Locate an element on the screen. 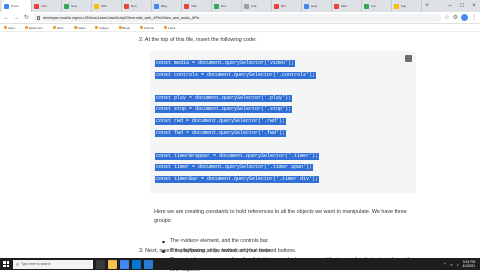 The width and height of the screenshot is (480, 275). clock-date: 4/1/2021 is located at coordinates (468, 266).